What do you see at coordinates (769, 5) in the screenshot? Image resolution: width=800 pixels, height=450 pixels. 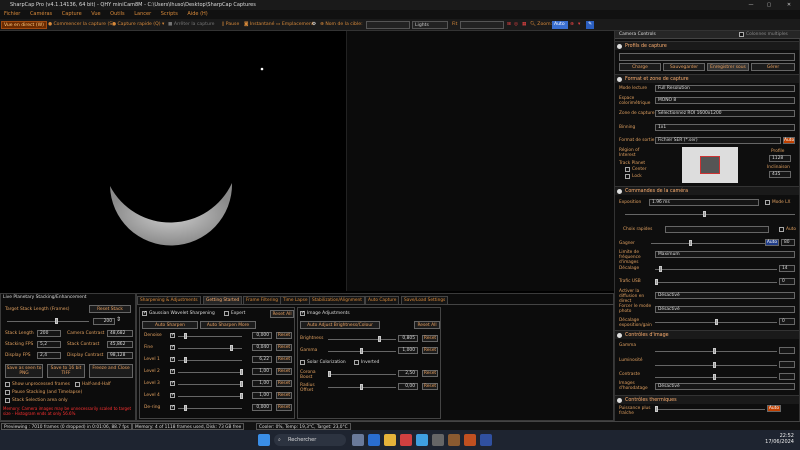 I see `maximize-icon: ▢` at bounding box center [769, 5].